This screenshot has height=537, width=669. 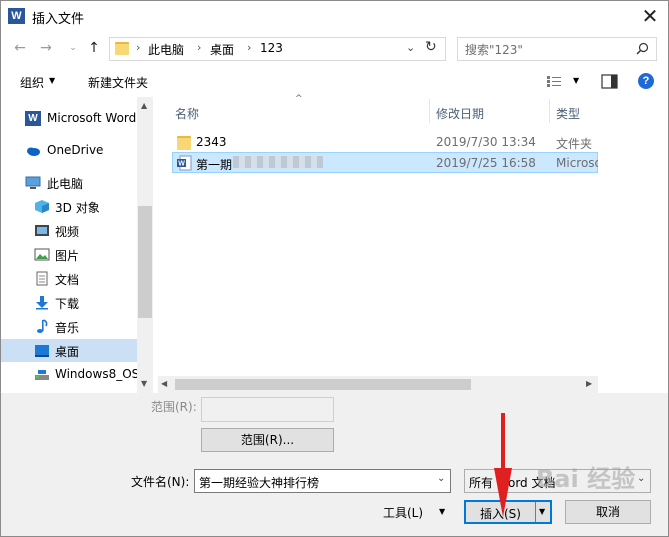 I want to click on breadcrumb-desktop: 桌面, so click(x=222, y=49).